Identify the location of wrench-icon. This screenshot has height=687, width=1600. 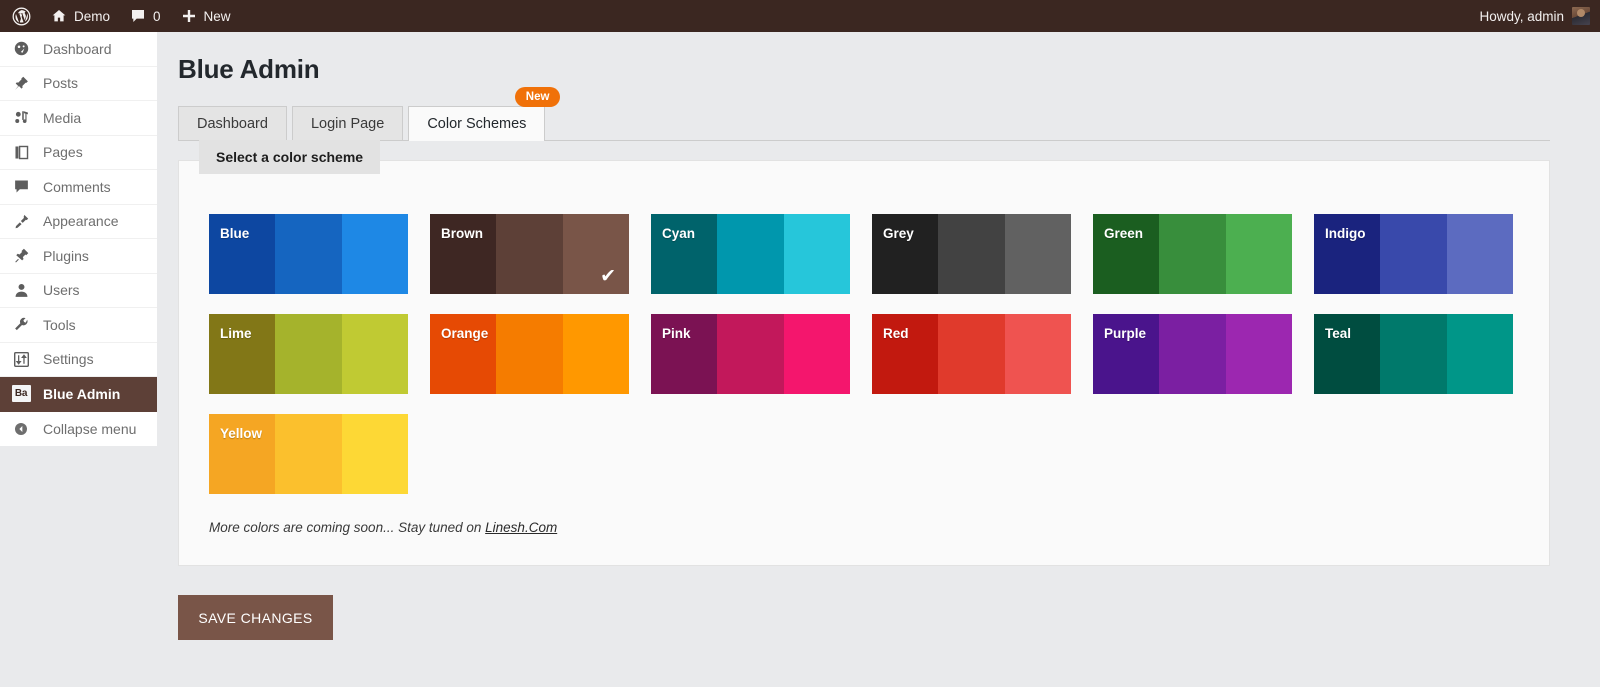
(21, 324).